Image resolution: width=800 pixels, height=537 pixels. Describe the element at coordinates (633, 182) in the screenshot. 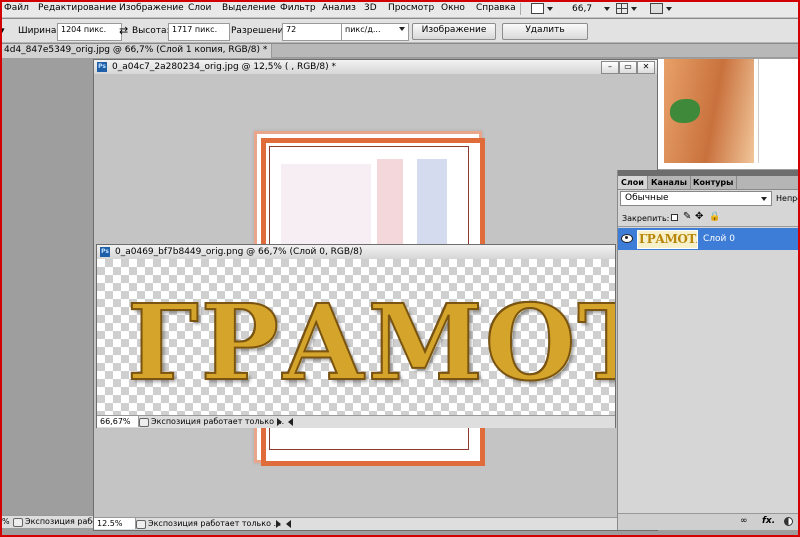

I see `tab-layers: Слои` at that location.